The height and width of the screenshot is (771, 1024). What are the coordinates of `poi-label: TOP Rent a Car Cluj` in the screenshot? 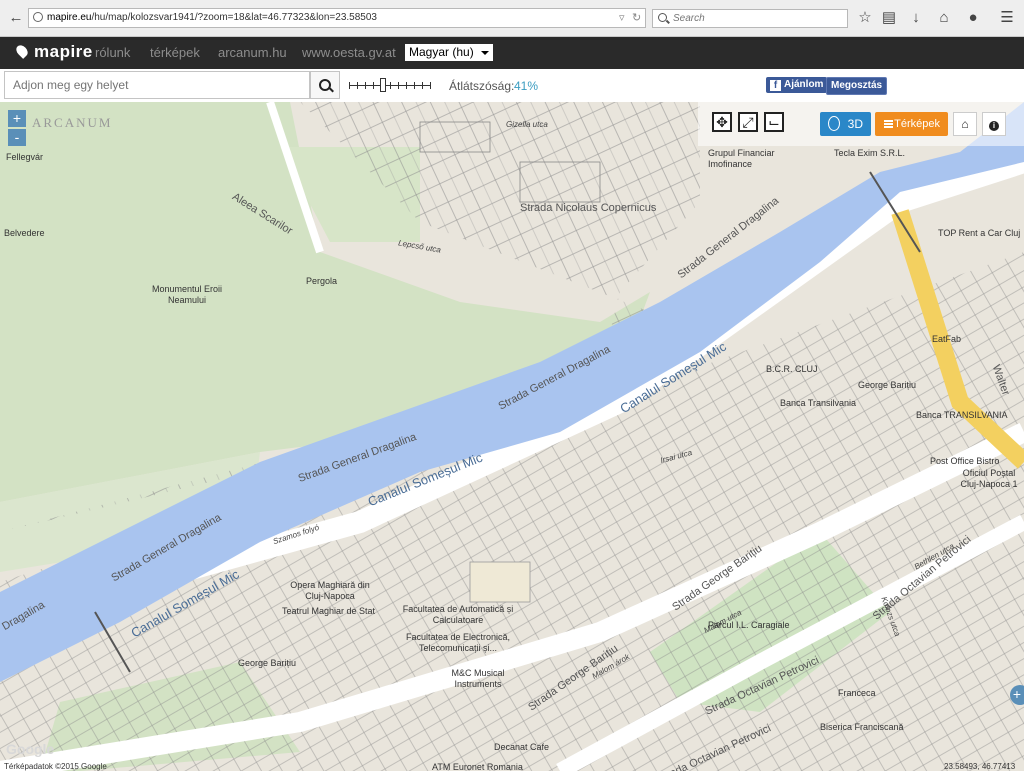 It's located at (979, 233).